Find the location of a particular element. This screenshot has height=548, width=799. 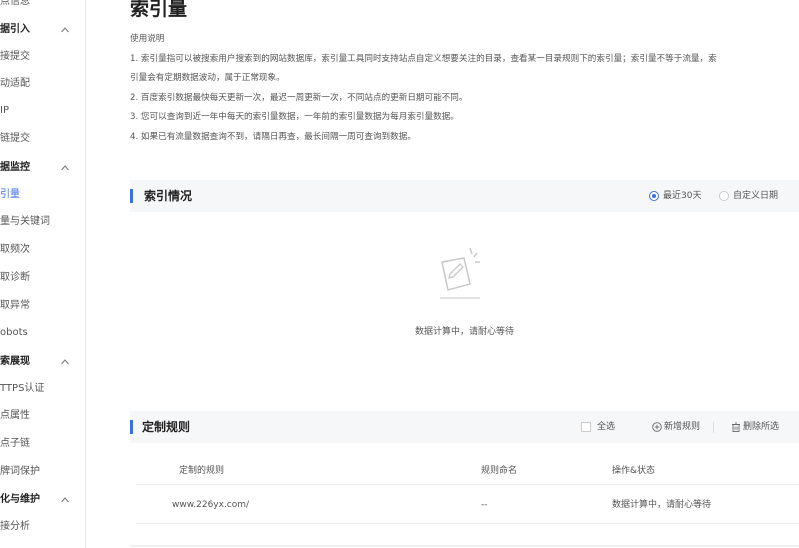

sidebar-item-label: 牌词保护 is located at coordinates (20, 471).